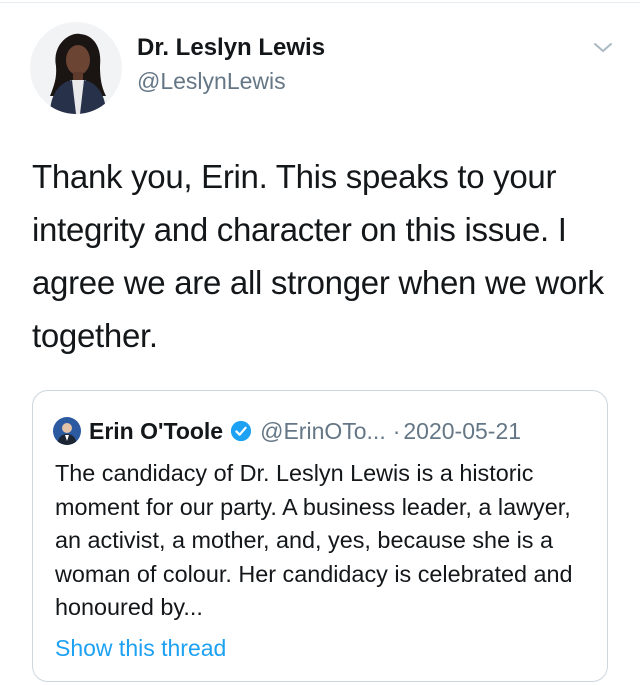 The height and width of the screenshot is (685, 640). Describe the element at coordinates (140, 648) in the screenshot. I see `show-thread-link: Show this thread` at that location.